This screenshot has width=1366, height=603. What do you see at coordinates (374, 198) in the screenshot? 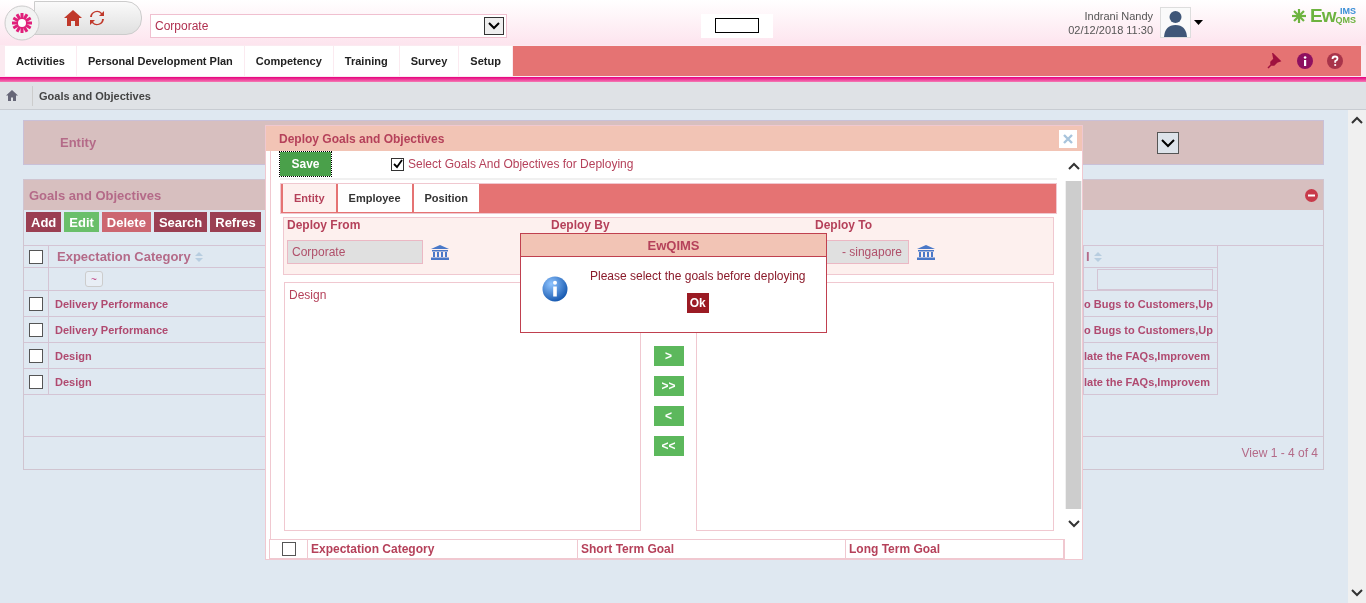
I see `tab: Employee` at bounding box center [374, 198].